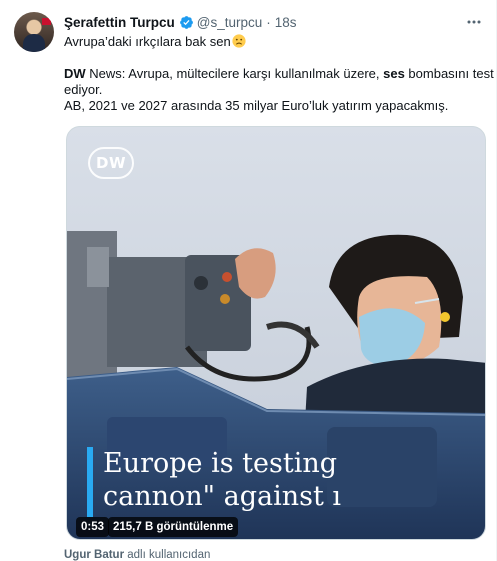 Image resolution: width=497 pixels, height=561 pixels. I want to click on video-time-badge: 0:53, so click(93, 527).